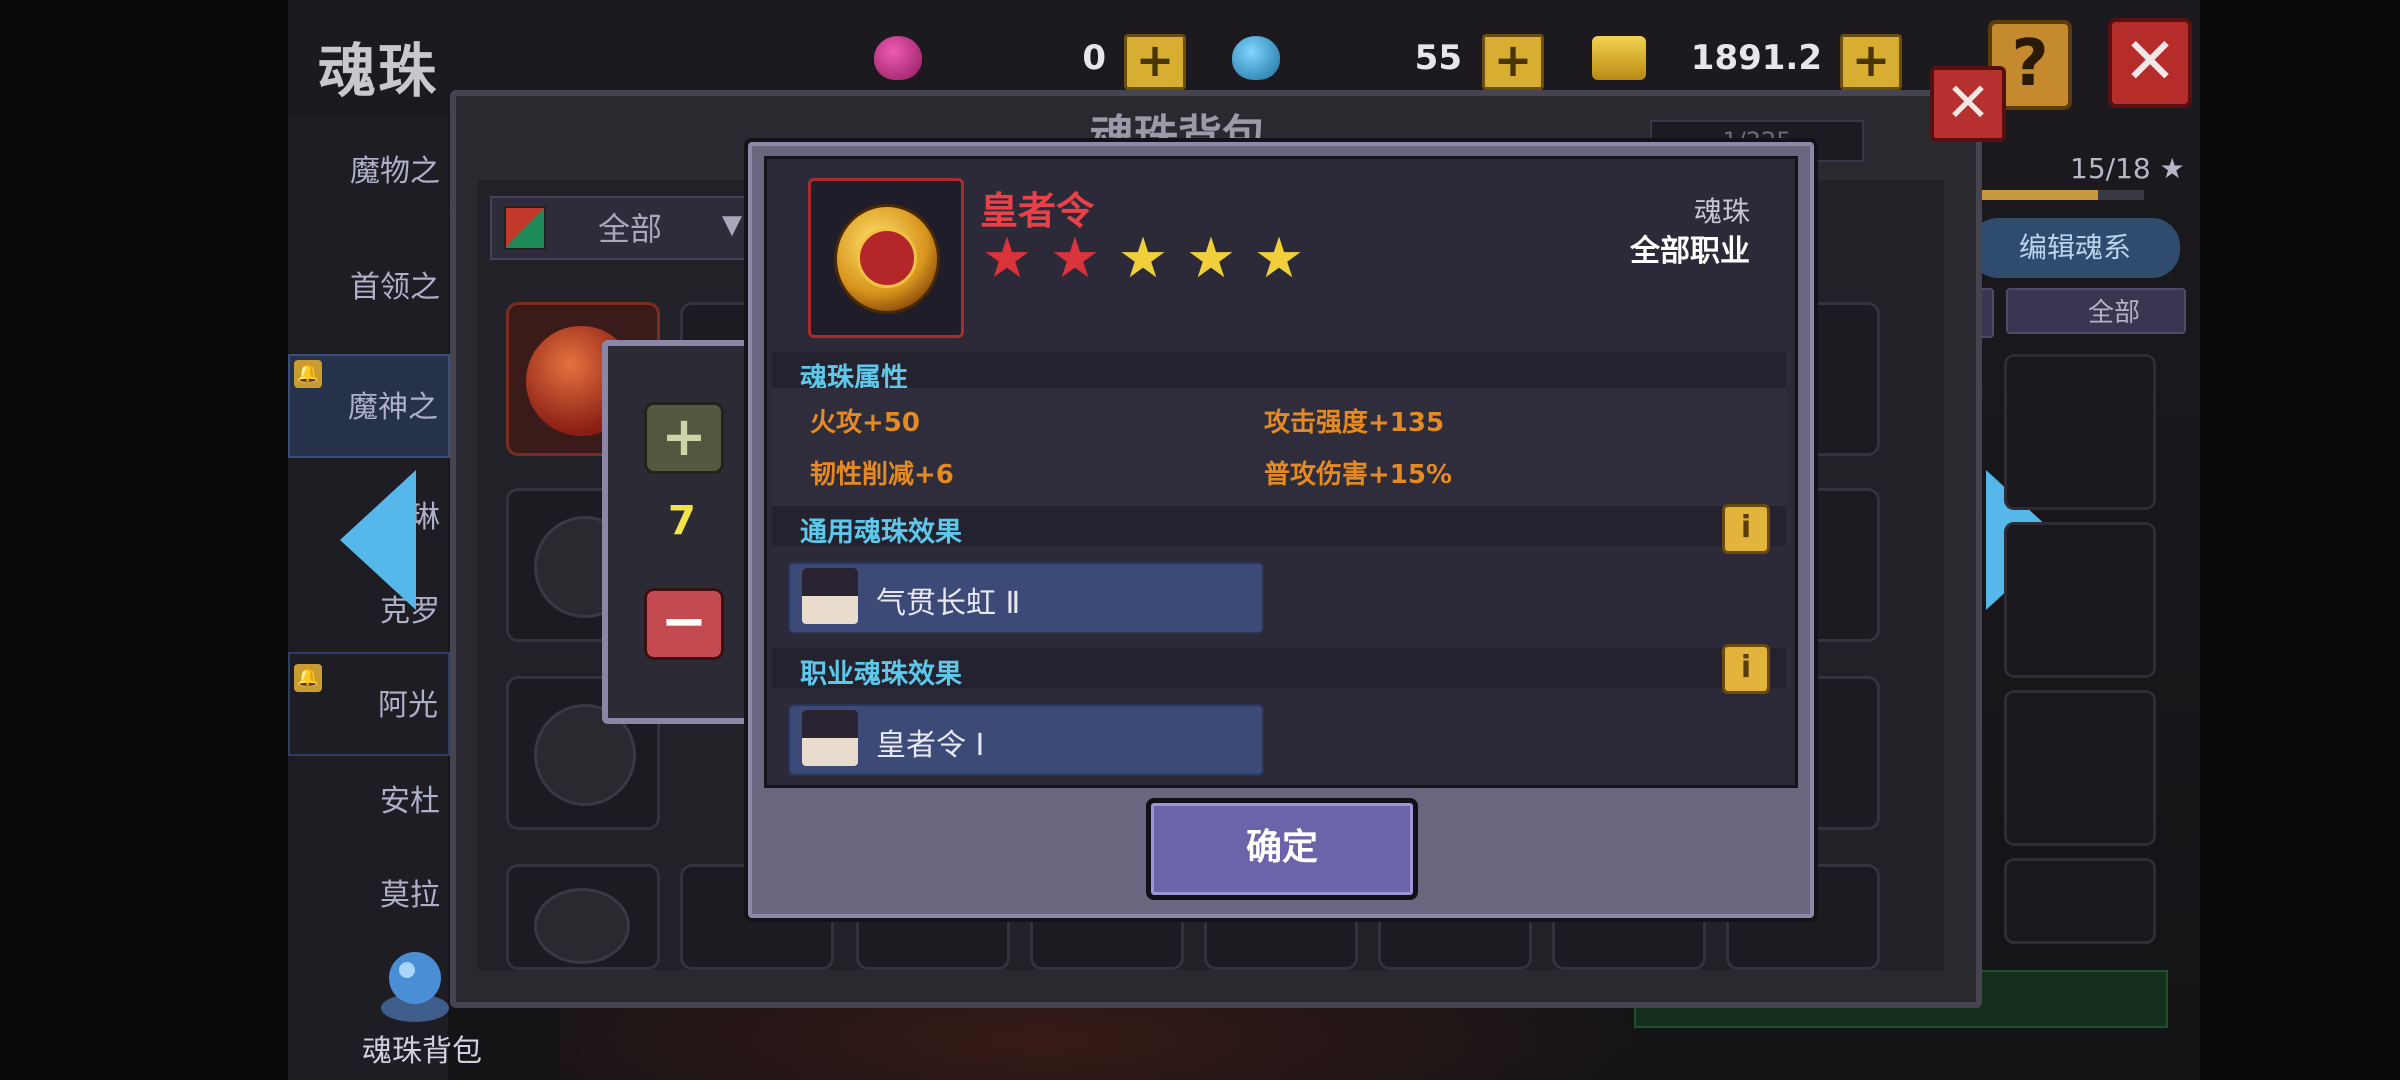 The height and width of the screenshot is (1080, 2400). Describe the element at coordinates (1690, 251) in the screenshot. I see `item-class: 全部职业` at that location.